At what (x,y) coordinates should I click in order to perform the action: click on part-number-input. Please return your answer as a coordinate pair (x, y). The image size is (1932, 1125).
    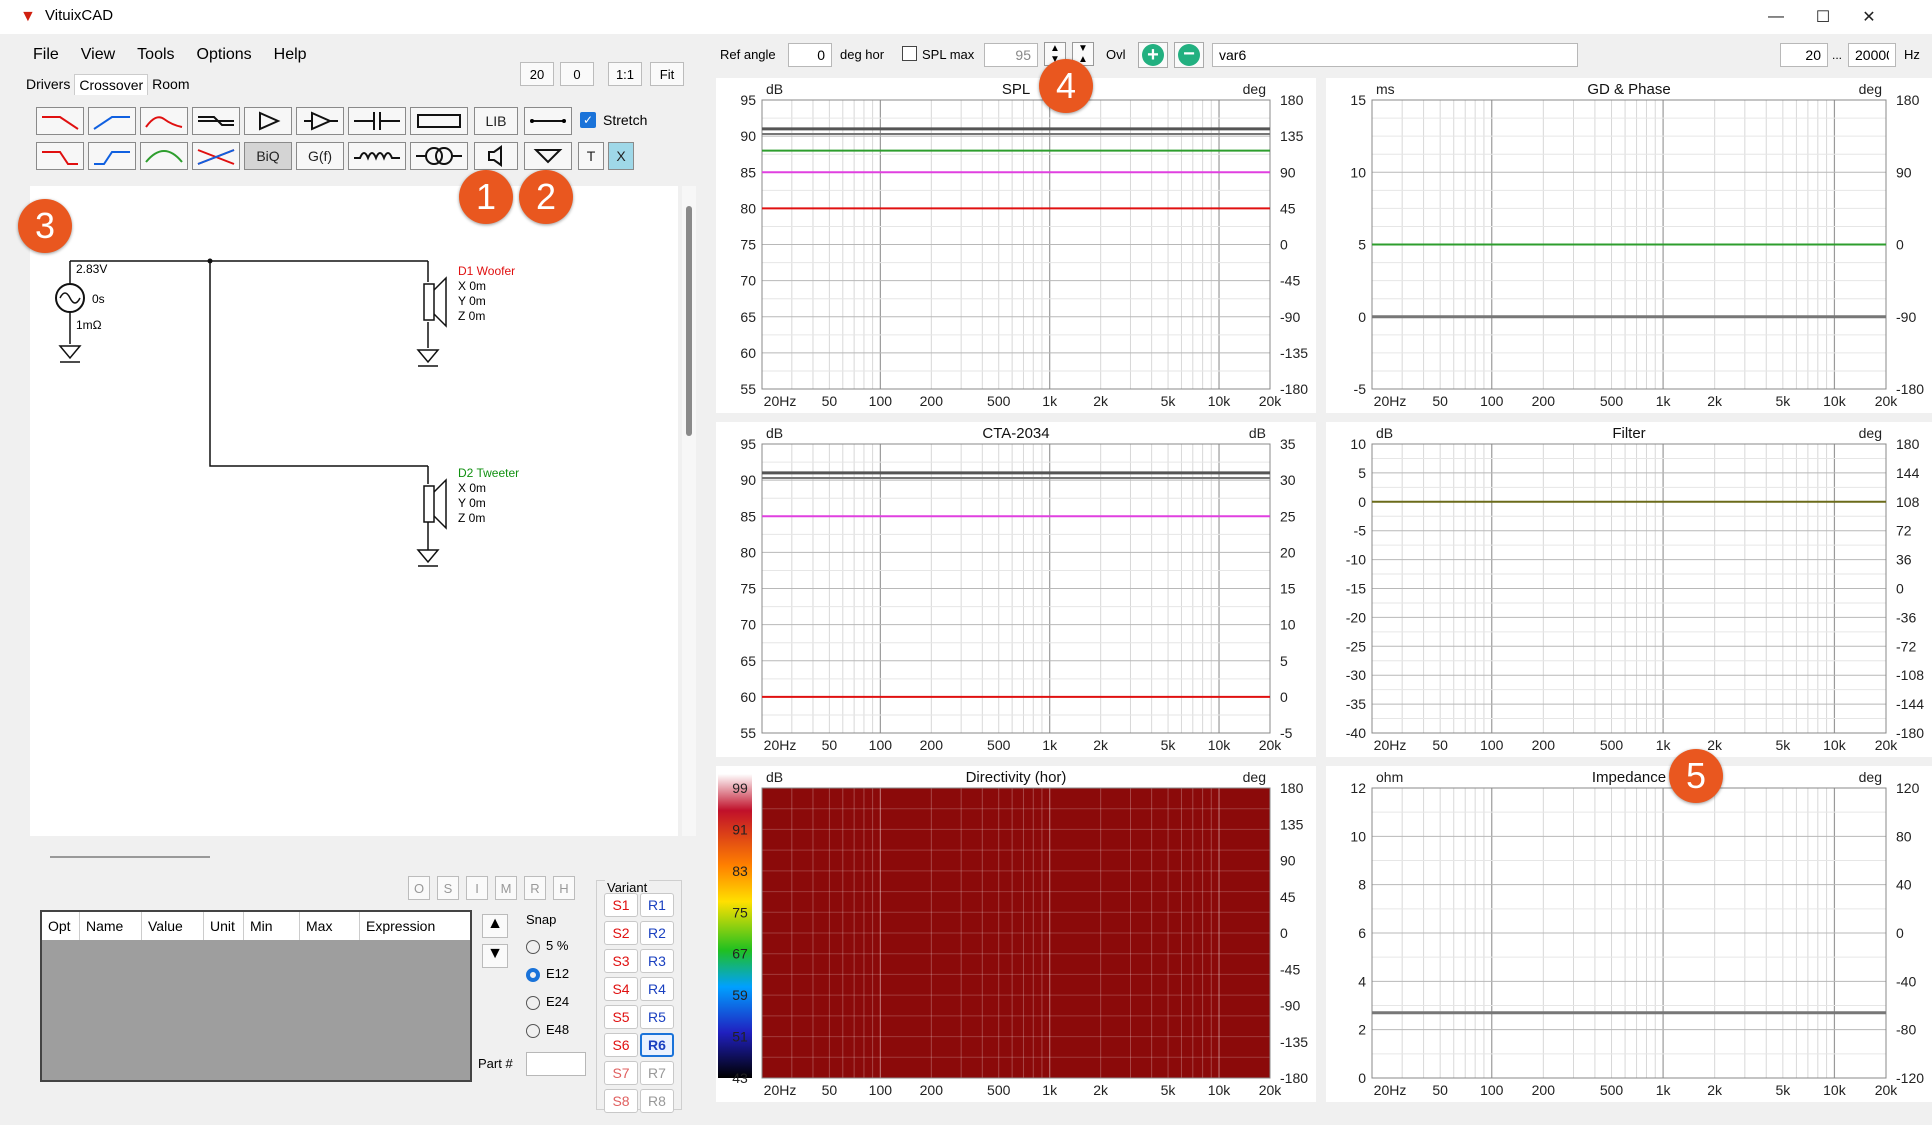
    Looking at the image, I should click on (556, 1064).